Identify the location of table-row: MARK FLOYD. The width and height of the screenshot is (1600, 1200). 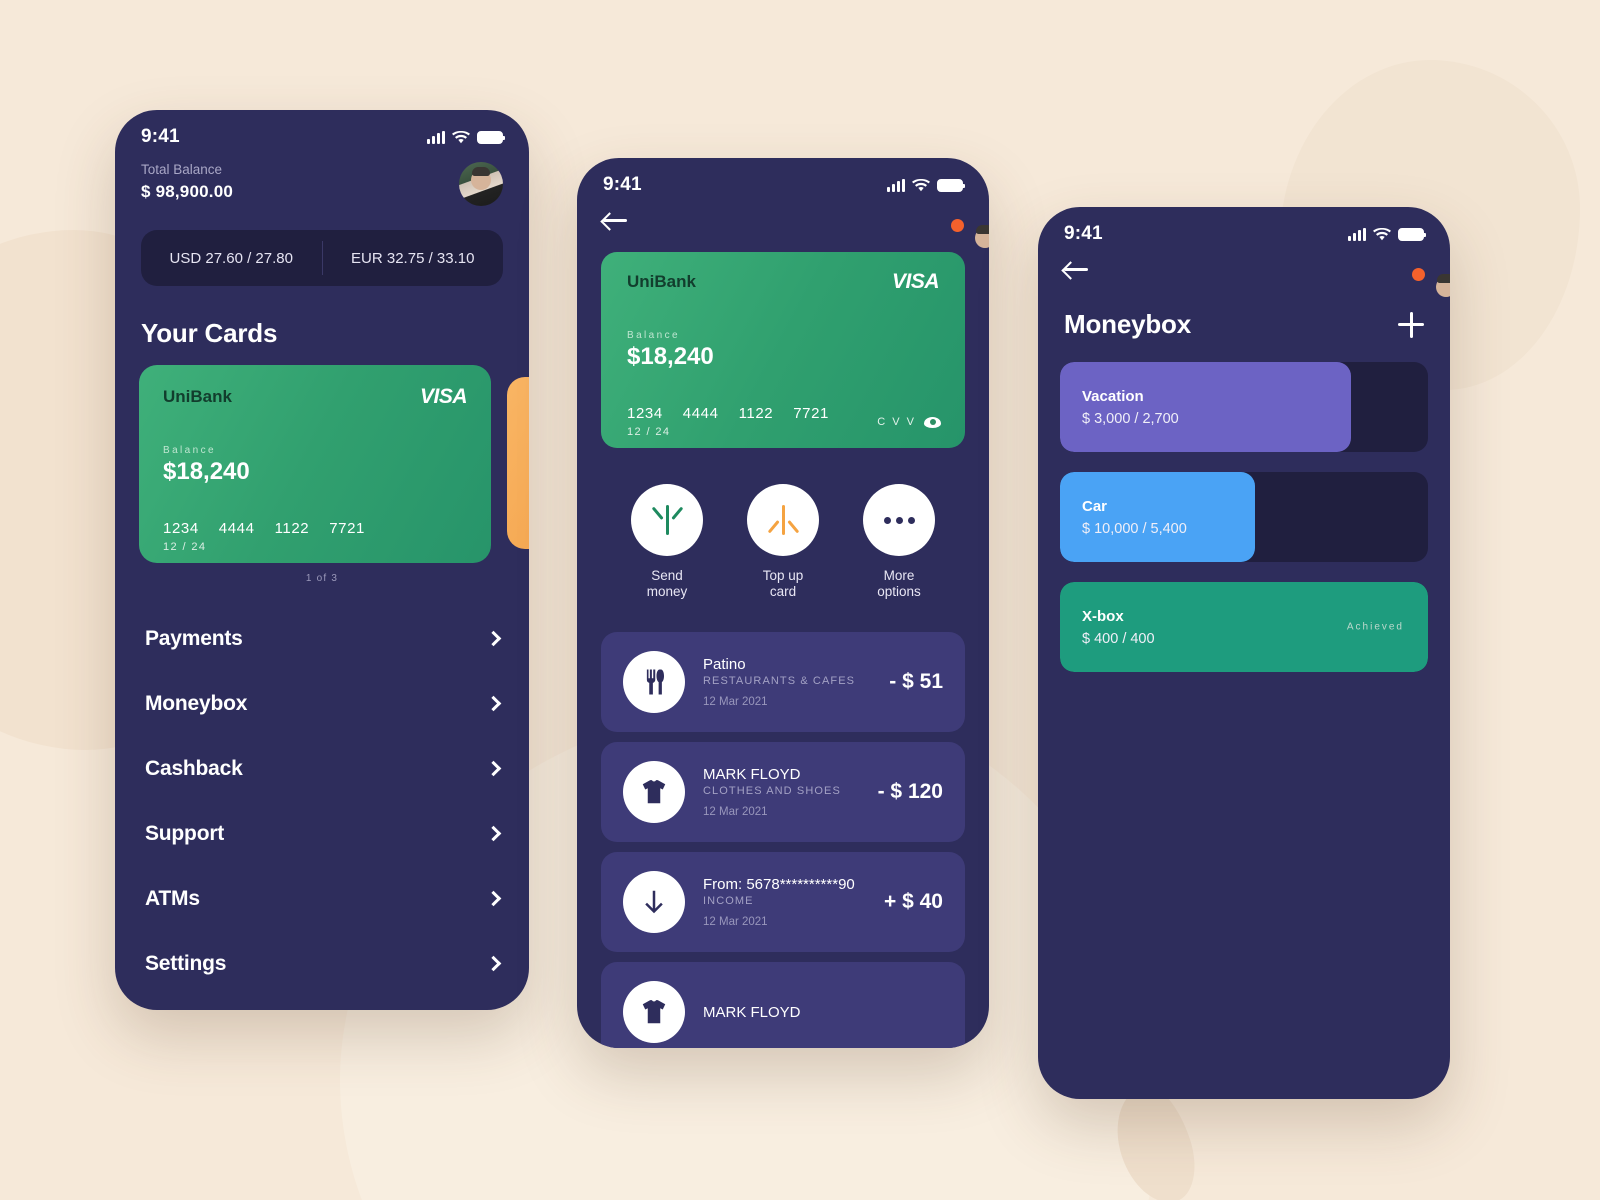
(783, 1005).